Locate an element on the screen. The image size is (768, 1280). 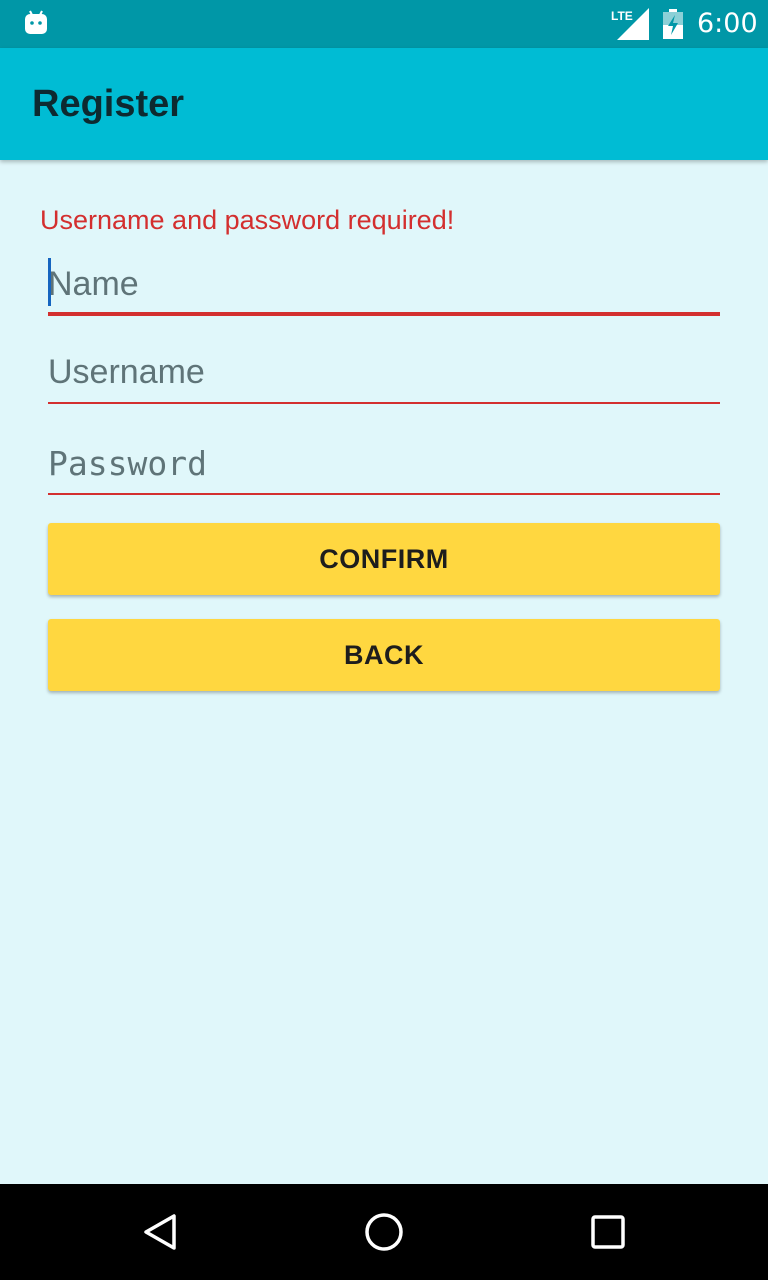
password-field-underline is located at coordinates (384, 494).